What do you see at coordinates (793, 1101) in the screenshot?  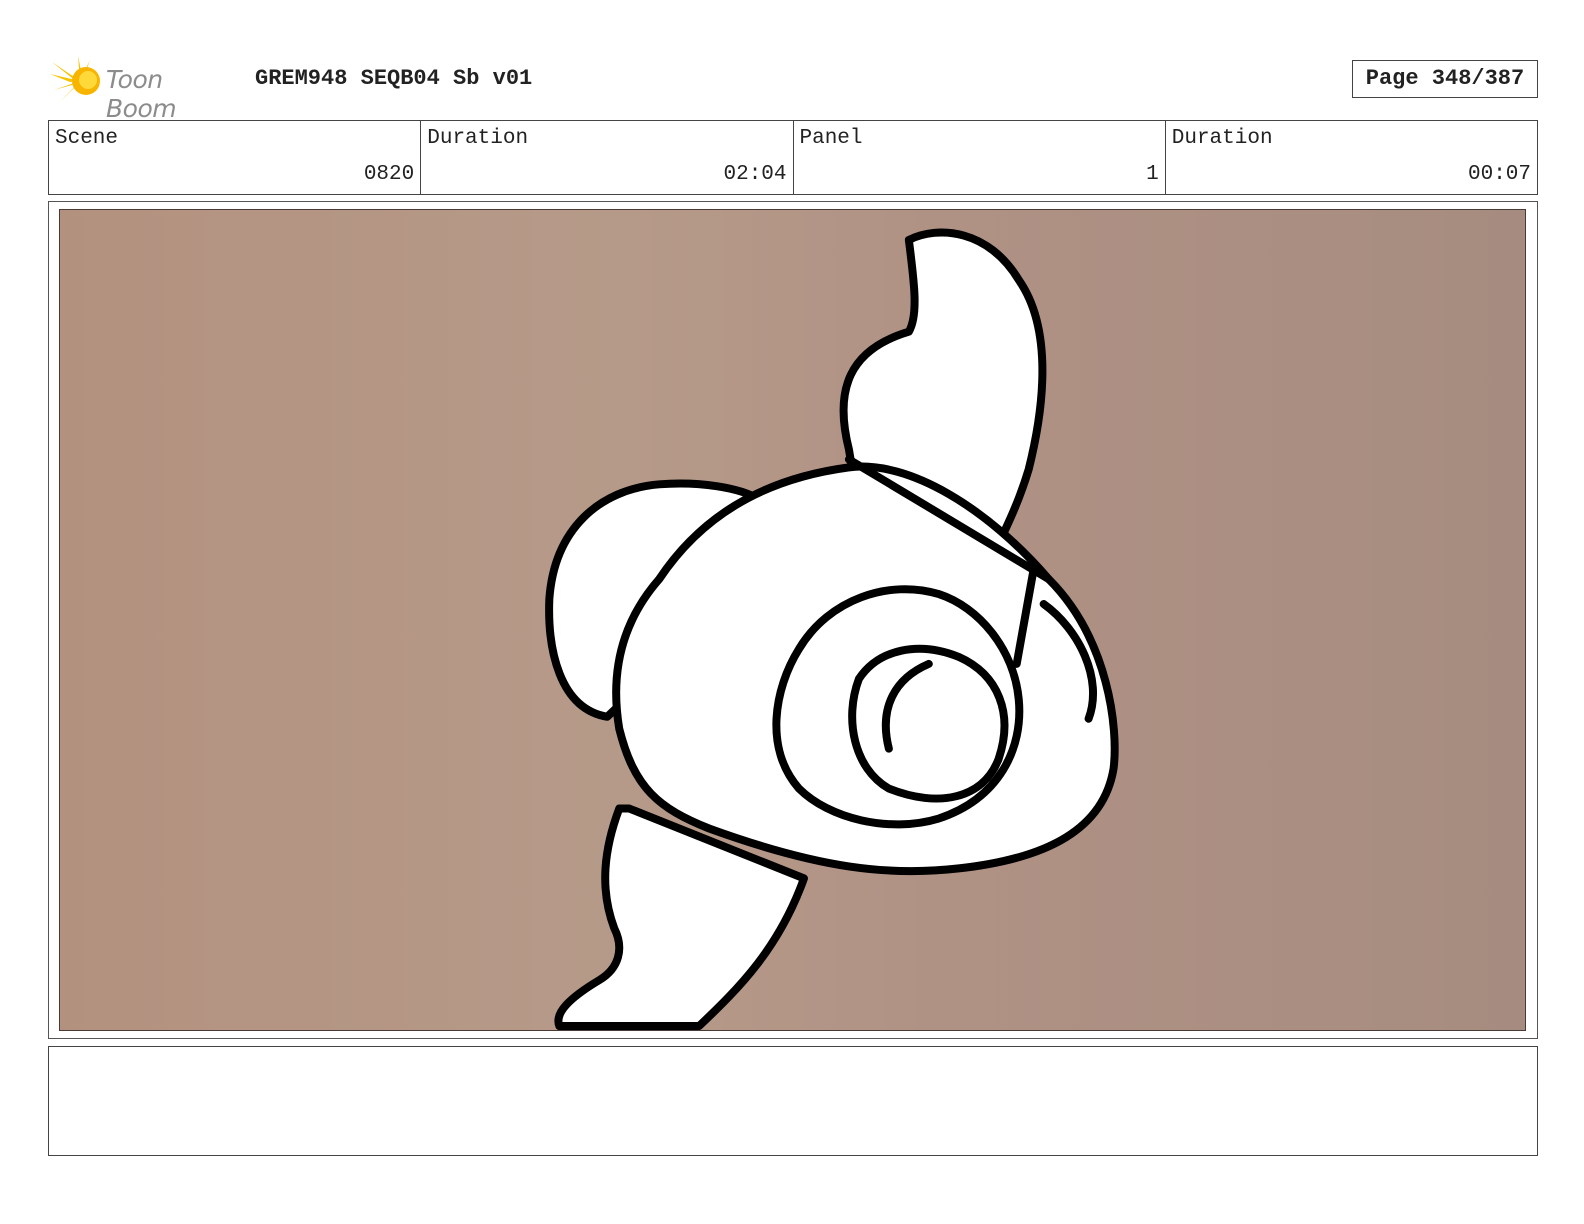 I see `panel-notes-box` at bounding box center [793, 1101].